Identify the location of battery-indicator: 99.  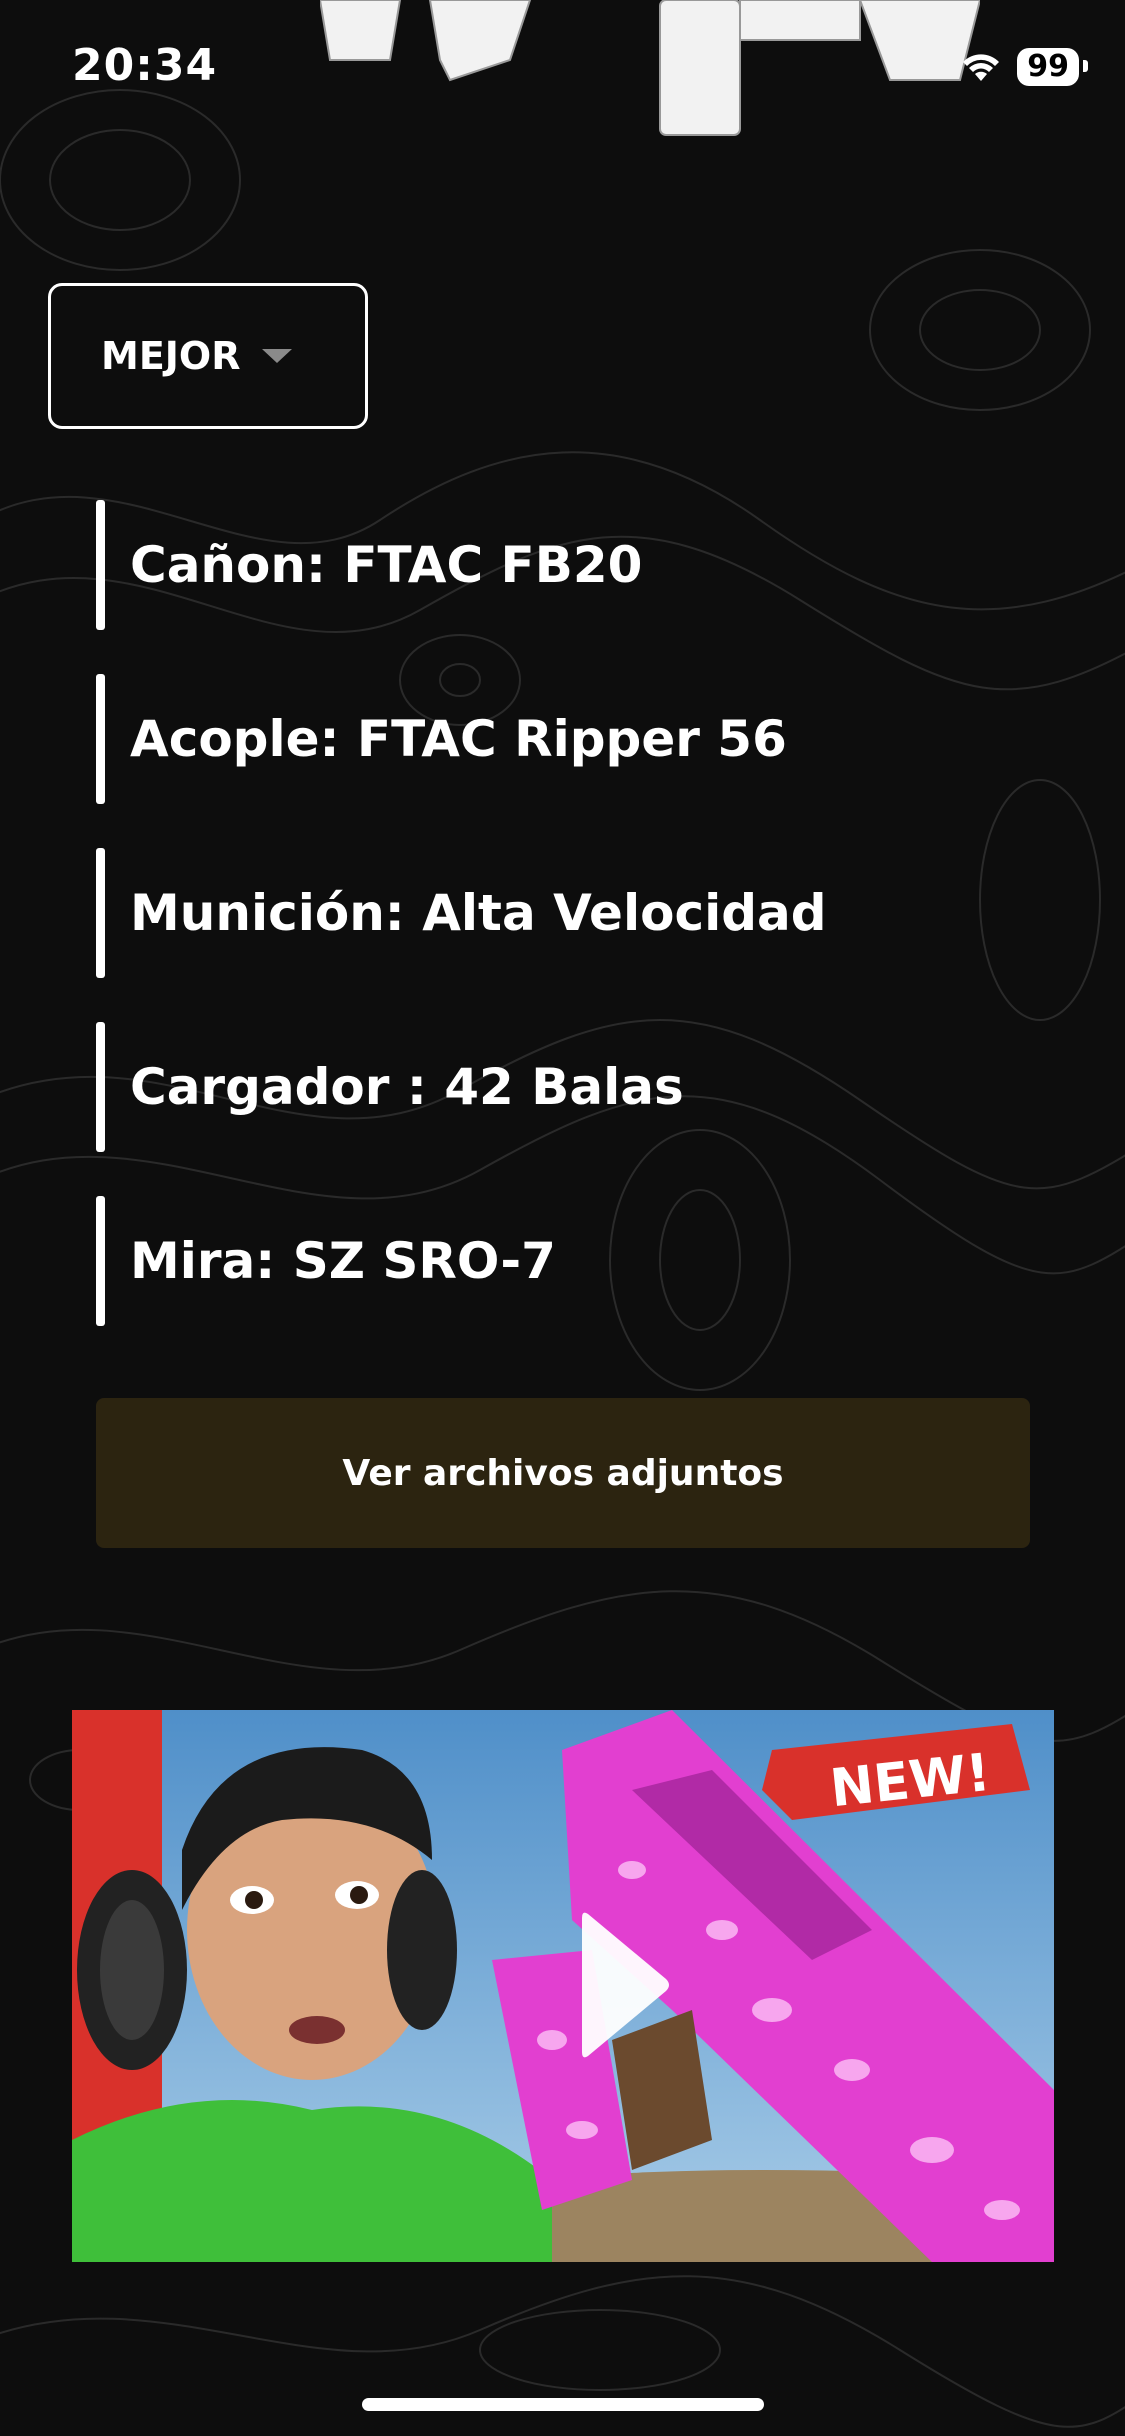
(1052, 67).